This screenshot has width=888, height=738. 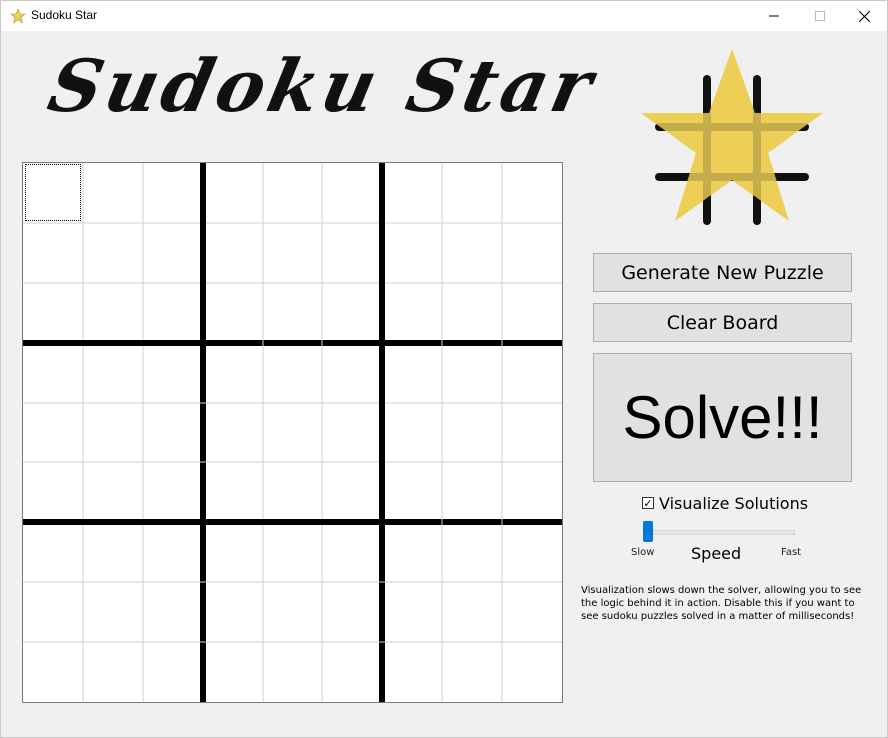 What do you see at coordinates (722, 322) in the screenshot?
I see `clear-board-button: Clear Board` at bounding box center [722, 322].